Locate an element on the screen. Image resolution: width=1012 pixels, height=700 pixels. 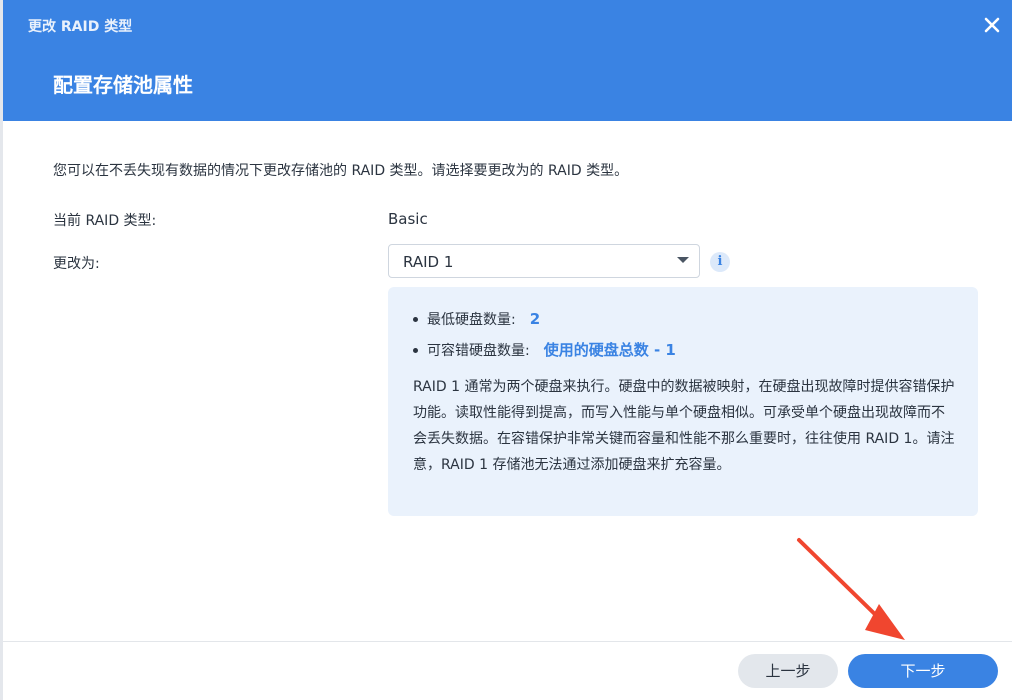
next-button: 下一步 is located at coordinates (923, 671).